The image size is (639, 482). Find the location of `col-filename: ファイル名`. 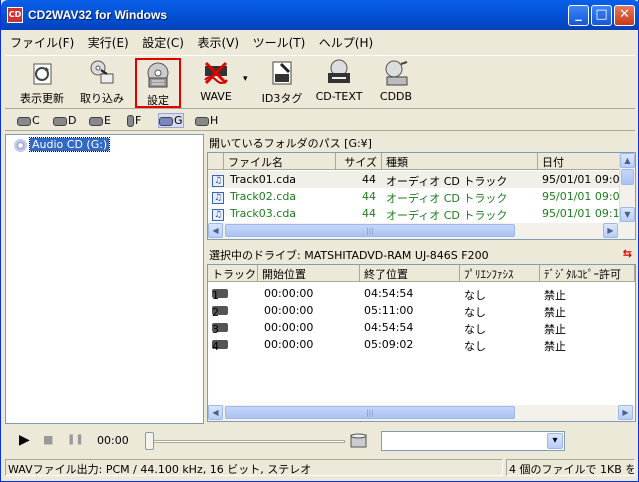

col-filename: ファイル名 is located at coordinates (280, 161).